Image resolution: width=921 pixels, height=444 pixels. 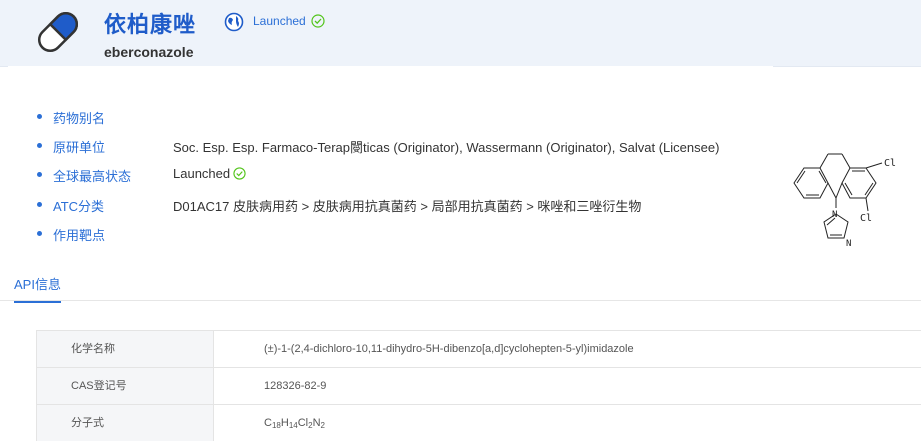 I want to click on molecular-formula: C18H14Cl2N2, so click(x=269, y=423).